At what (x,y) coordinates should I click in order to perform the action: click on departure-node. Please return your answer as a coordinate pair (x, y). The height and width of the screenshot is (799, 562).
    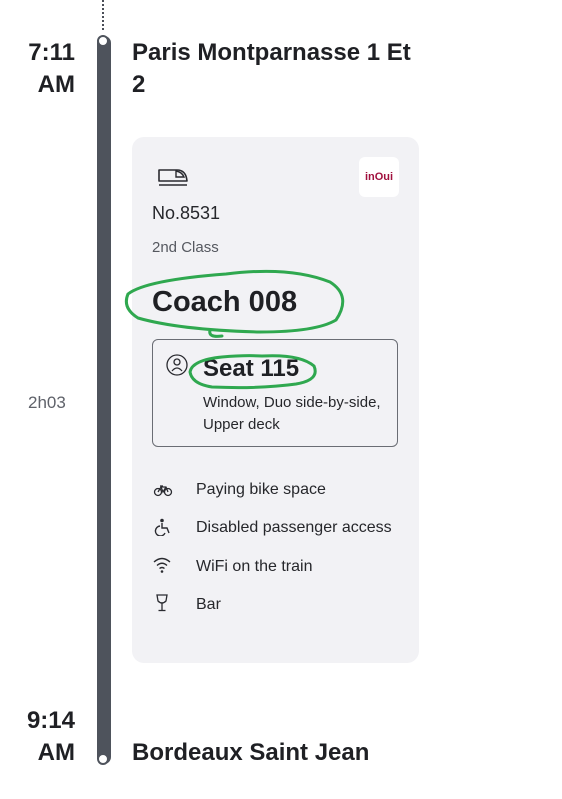
    Looking at the image, I should click on (103, 41).